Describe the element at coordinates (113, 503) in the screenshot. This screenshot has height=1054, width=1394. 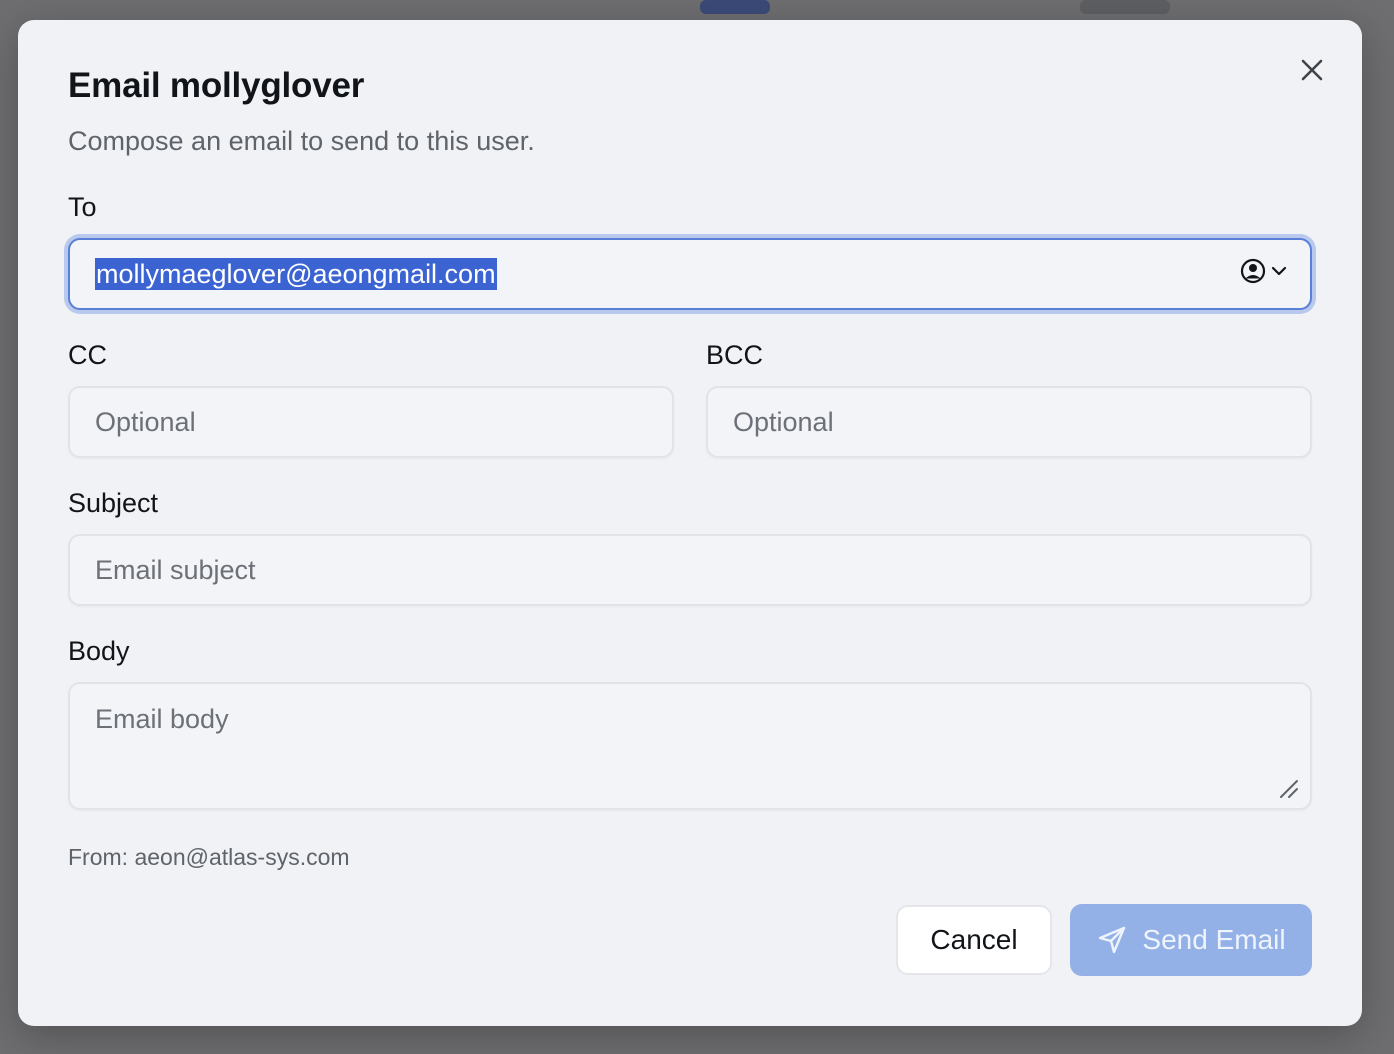
I see `subject-label: Subject` at that location.